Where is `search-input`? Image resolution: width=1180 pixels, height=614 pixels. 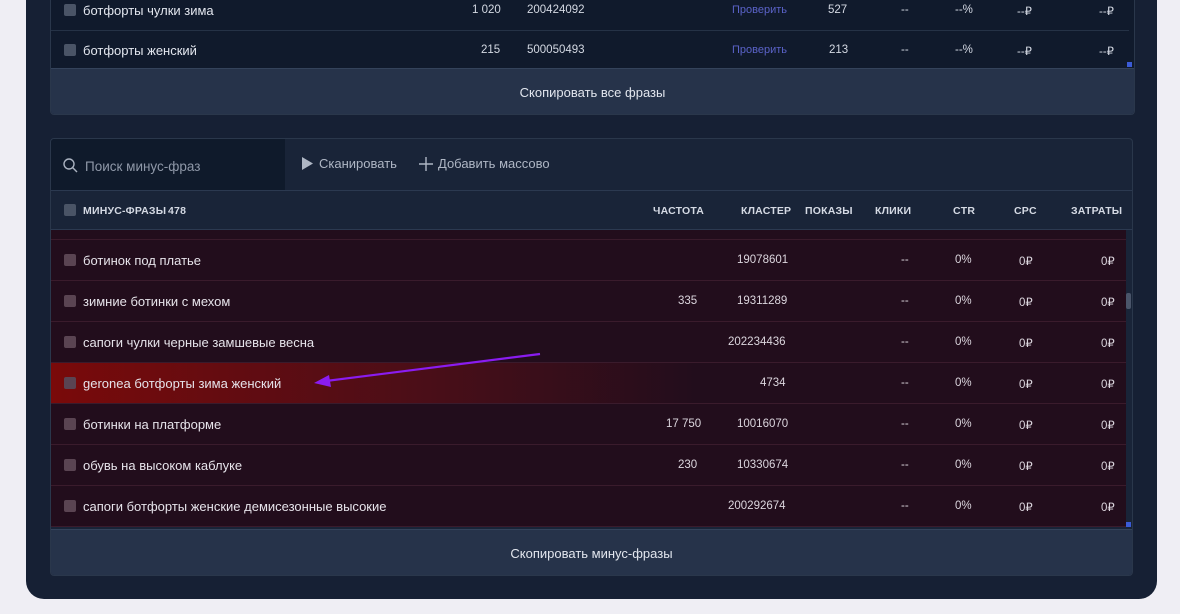
search-input is located at coordinates (180, 166).